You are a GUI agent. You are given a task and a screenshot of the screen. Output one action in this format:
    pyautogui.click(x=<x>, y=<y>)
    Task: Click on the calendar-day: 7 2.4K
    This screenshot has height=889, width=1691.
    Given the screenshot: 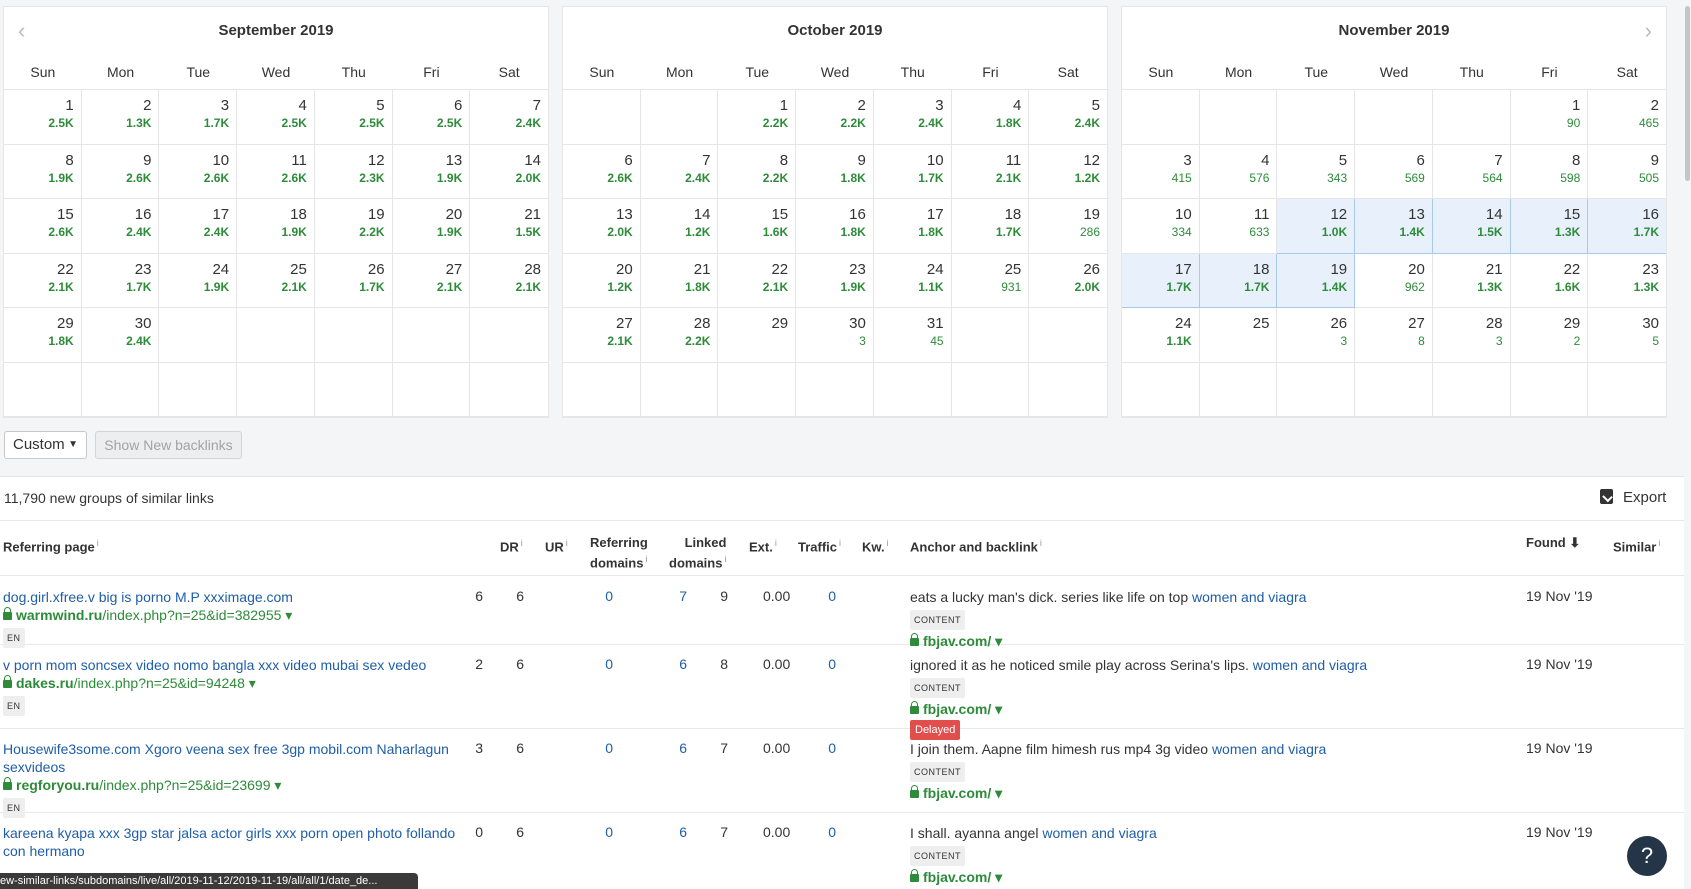 What is the action you would take?
    pyautogui.click(x=679, y=171)
    